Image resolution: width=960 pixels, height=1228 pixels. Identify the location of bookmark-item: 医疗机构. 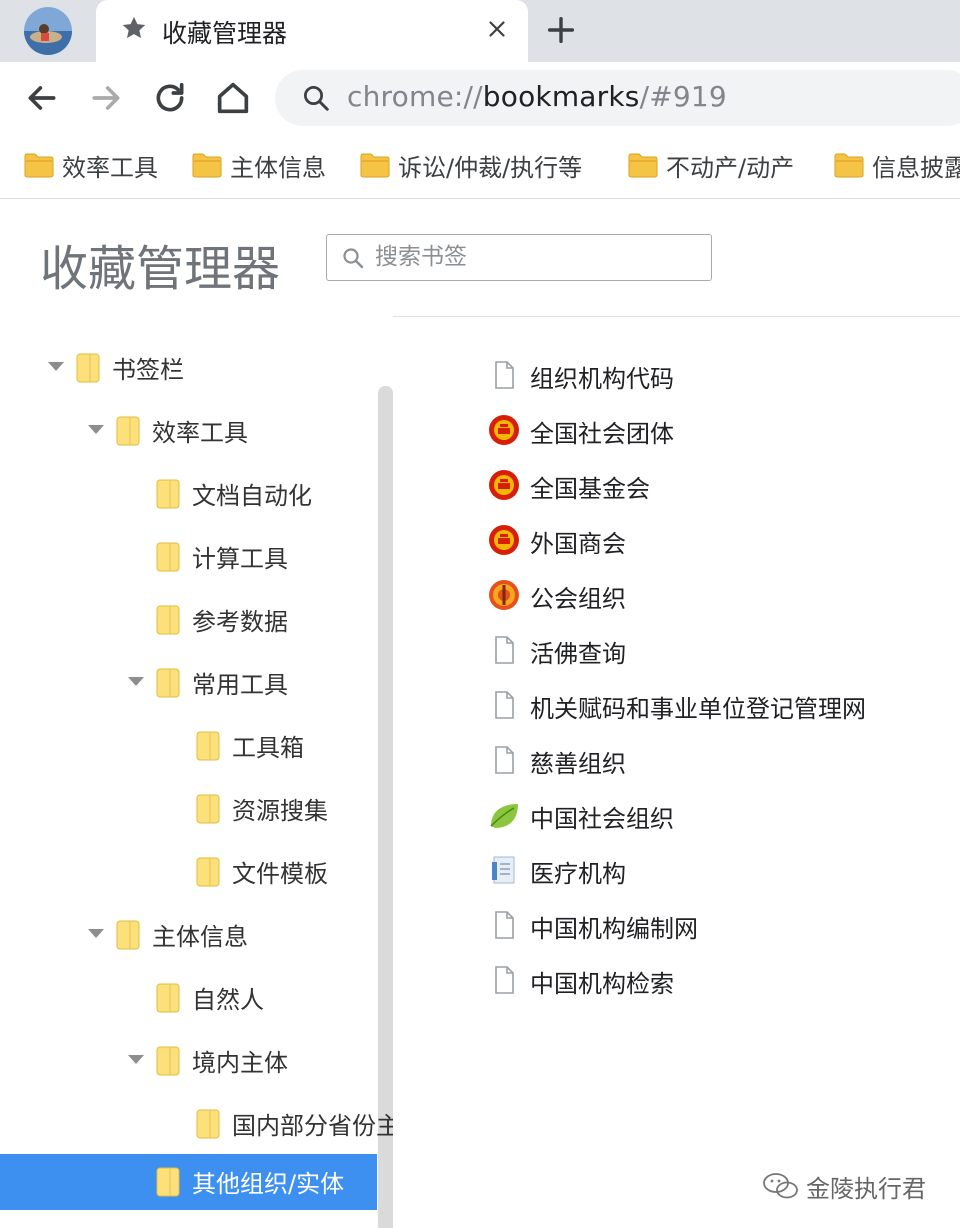
(705, 870).